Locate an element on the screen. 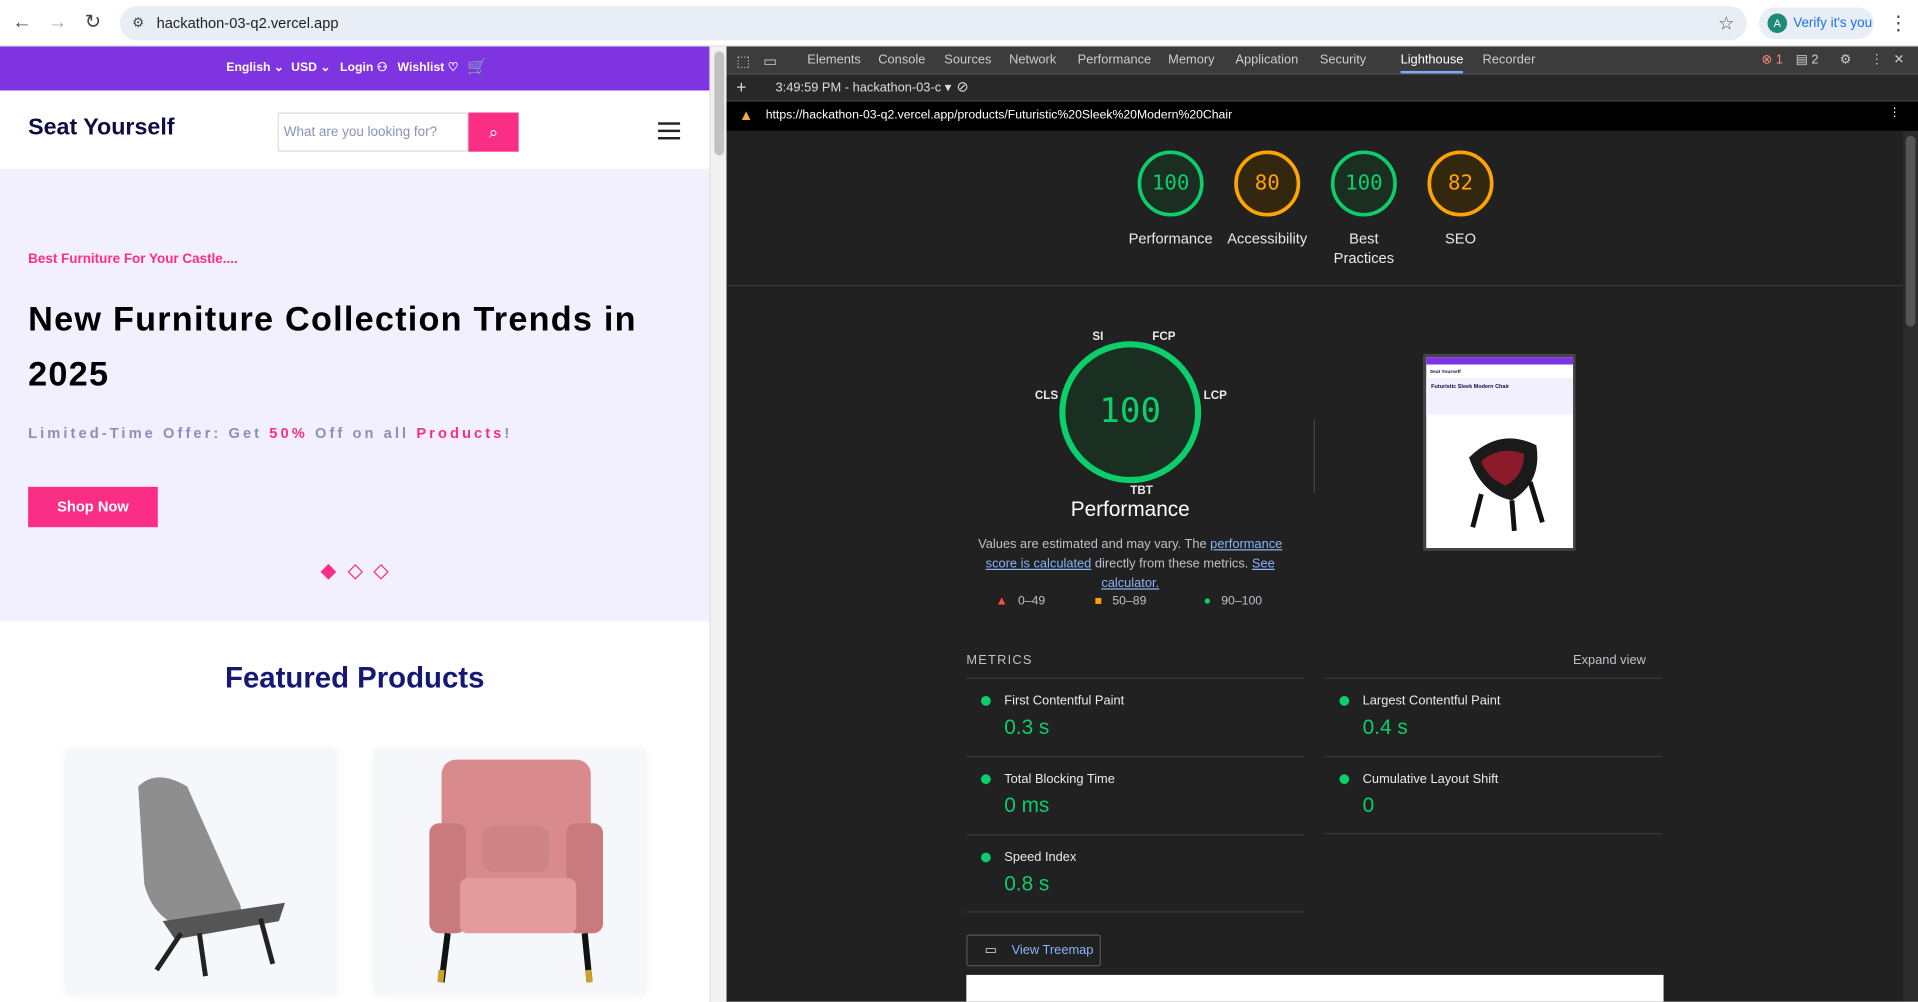 The height and width of the screenshot is (1002, 1918). shop-now-button: Shop Now is located at coordinates (93, 507).